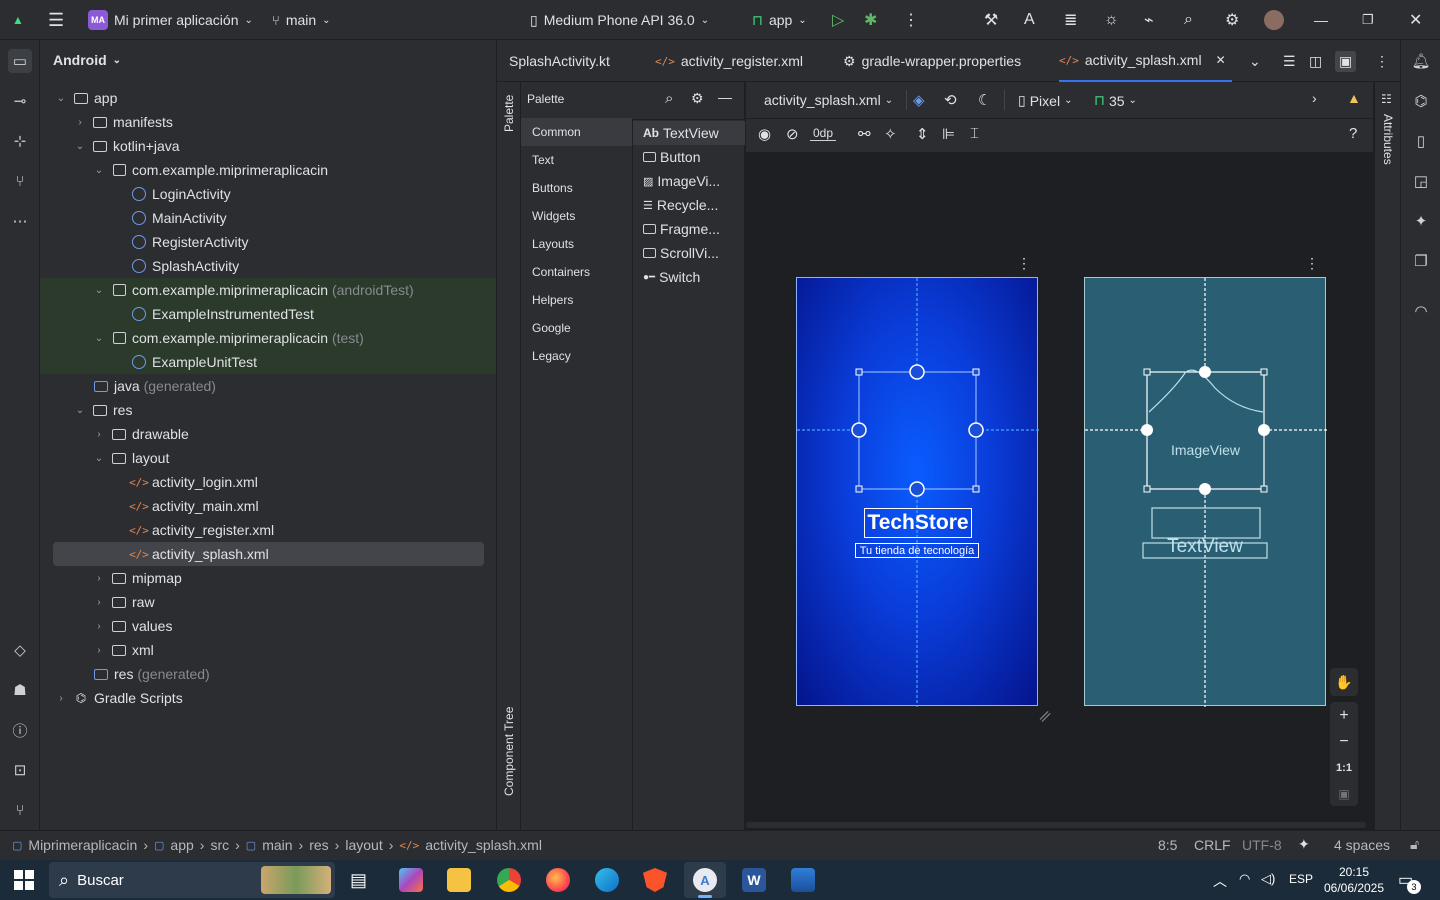  I want to click on more-tools-icon: ⋯, so click(20, 221).